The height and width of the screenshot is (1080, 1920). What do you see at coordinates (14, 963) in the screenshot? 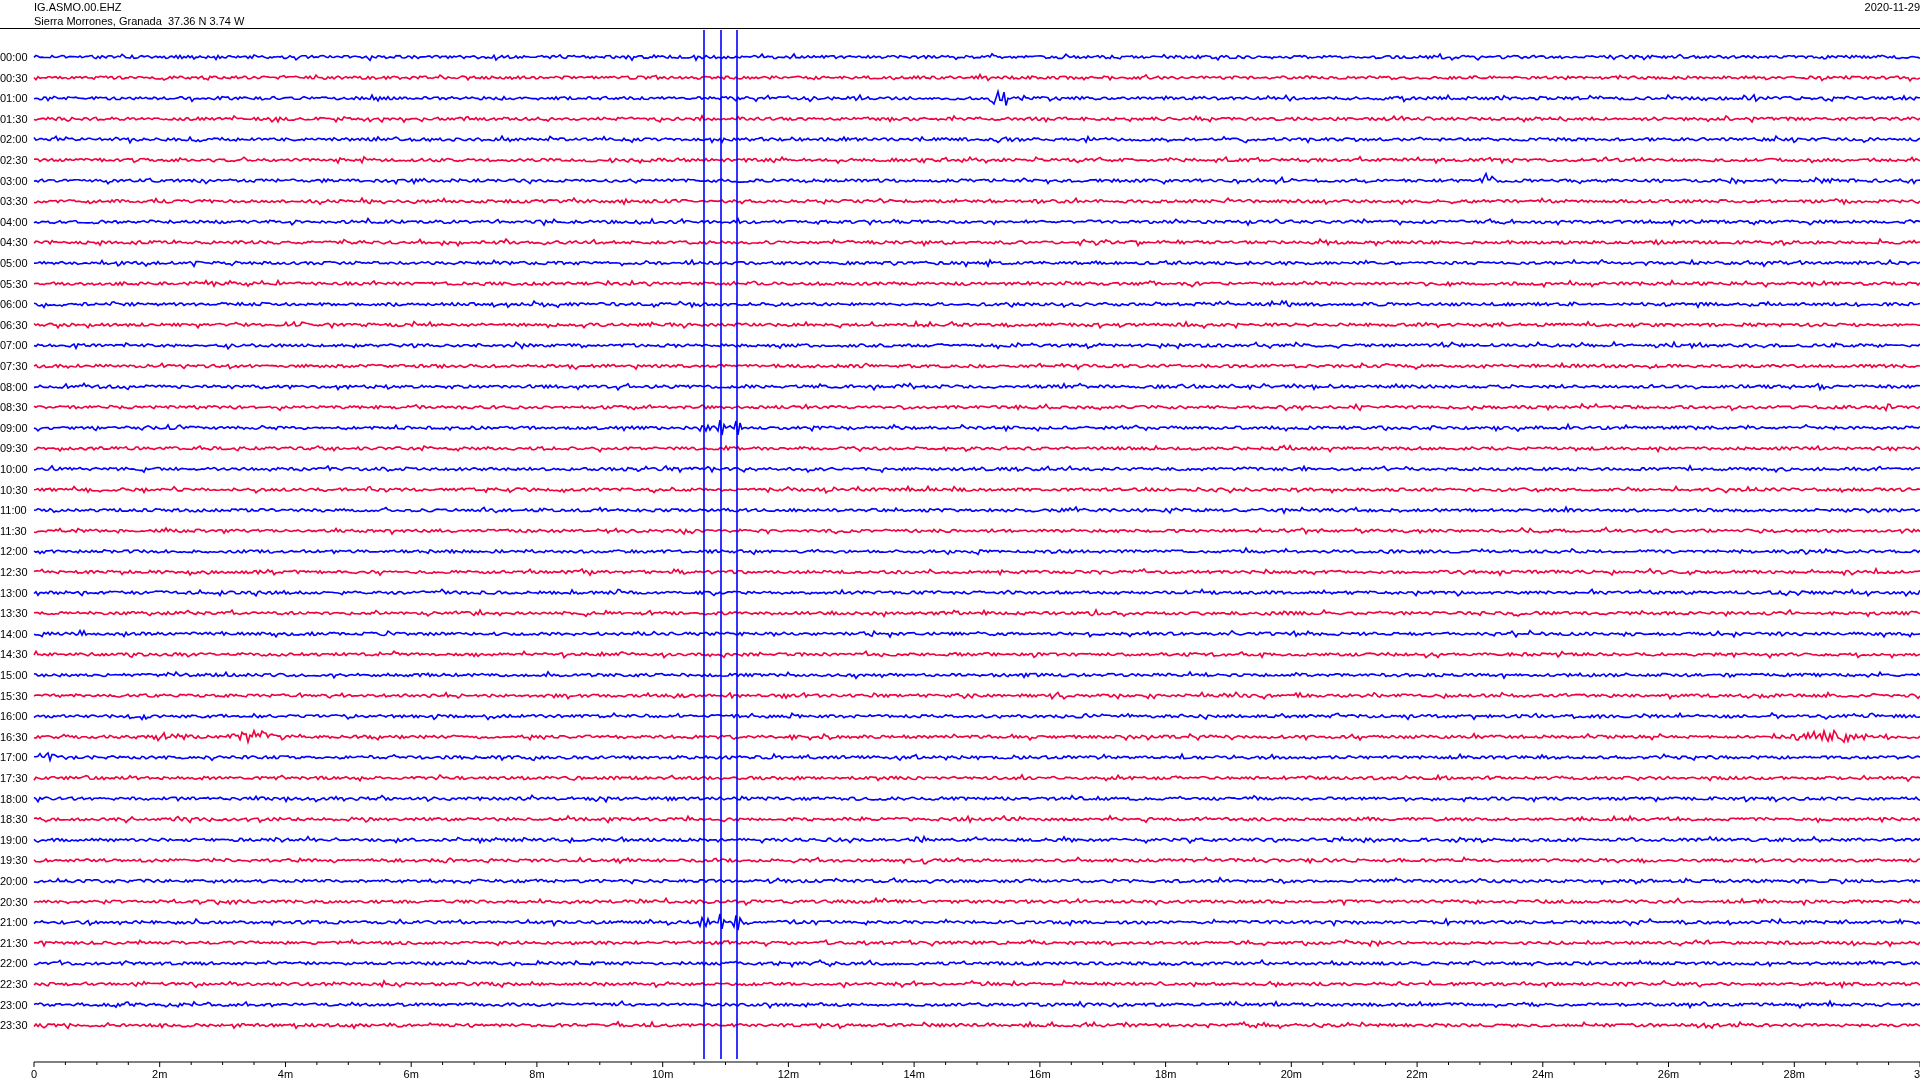
I see `time-label: 22:00` at bounding box center [14, 963].